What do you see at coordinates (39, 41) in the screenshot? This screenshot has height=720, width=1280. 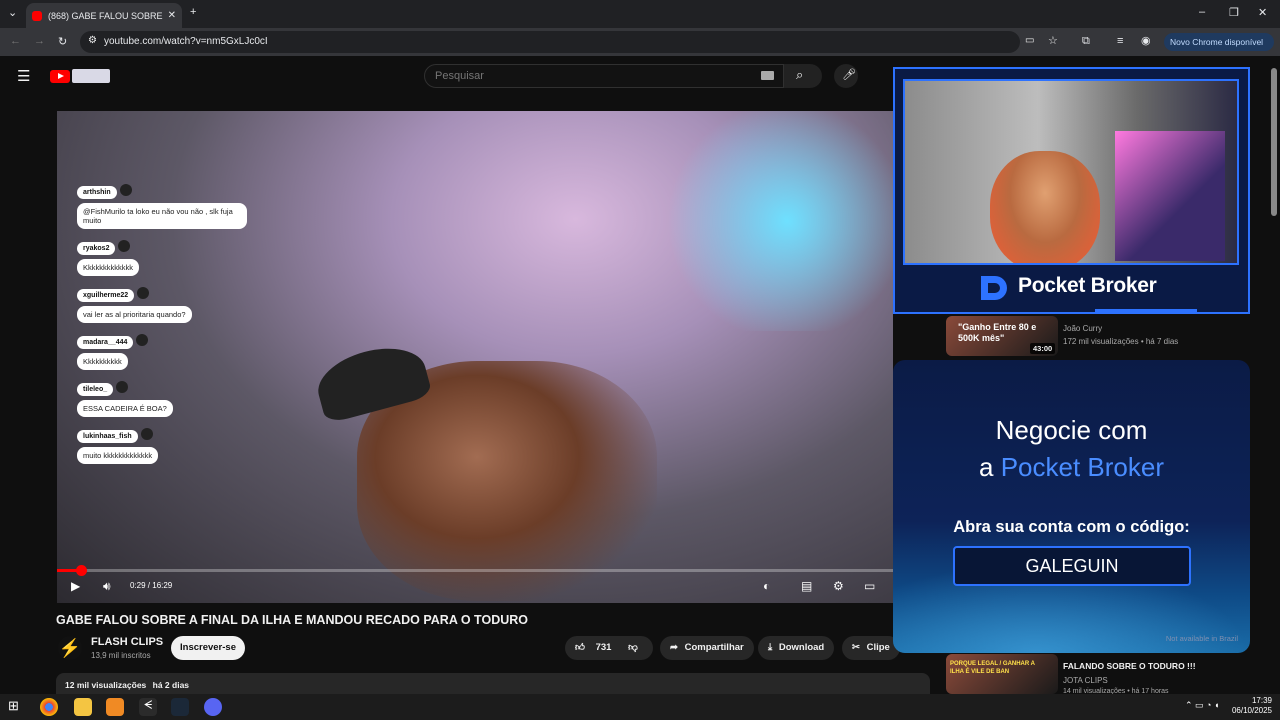 I see `forward-icon: →` at bounding box center [39, 41].